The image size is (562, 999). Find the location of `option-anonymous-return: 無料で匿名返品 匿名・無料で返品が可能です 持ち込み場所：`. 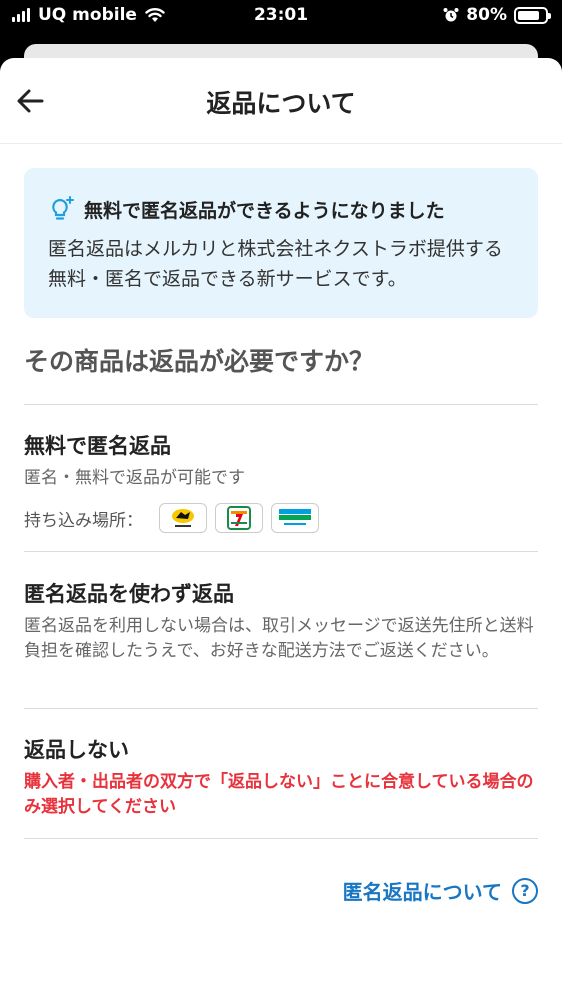

option-anonymous-return: 無料で匿名返品 匿名・無料で返品が可能です 持ち込み場所： is located at coordinates (281, 481).